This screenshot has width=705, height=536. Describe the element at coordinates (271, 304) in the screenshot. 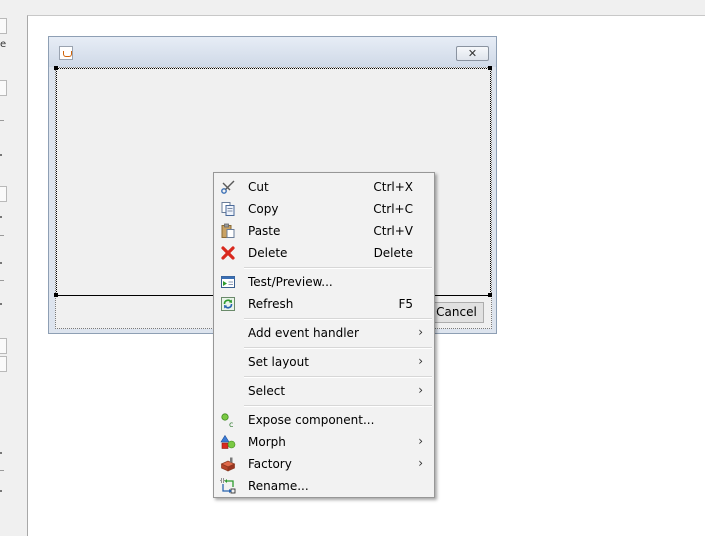

I see `menu-item-label: Refresh` at that location.